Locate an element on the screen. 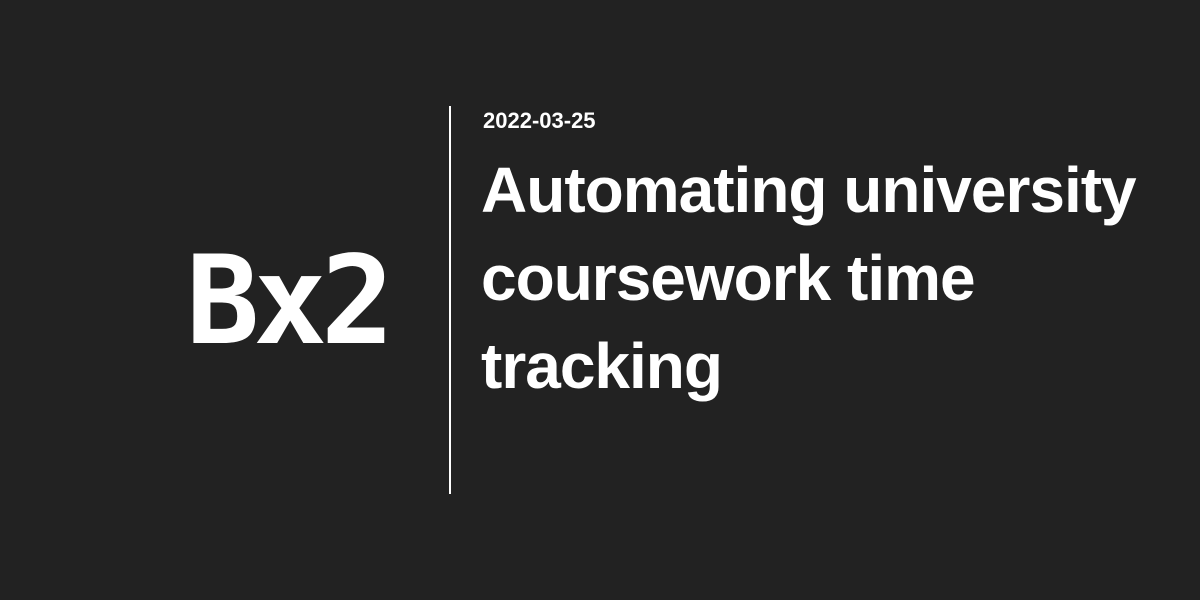 The image size is (1200, 600). brand-logo: Bx2 is located at coordinates (290, 301).